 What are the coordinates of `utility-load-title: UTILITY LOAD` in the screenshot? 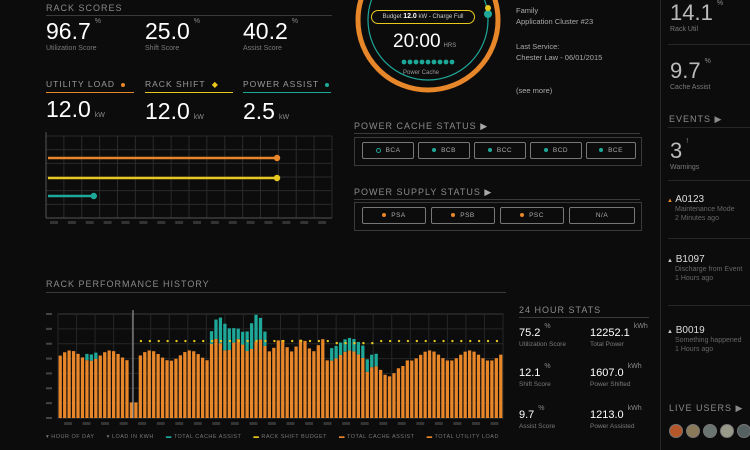 It's located at (88, 84).